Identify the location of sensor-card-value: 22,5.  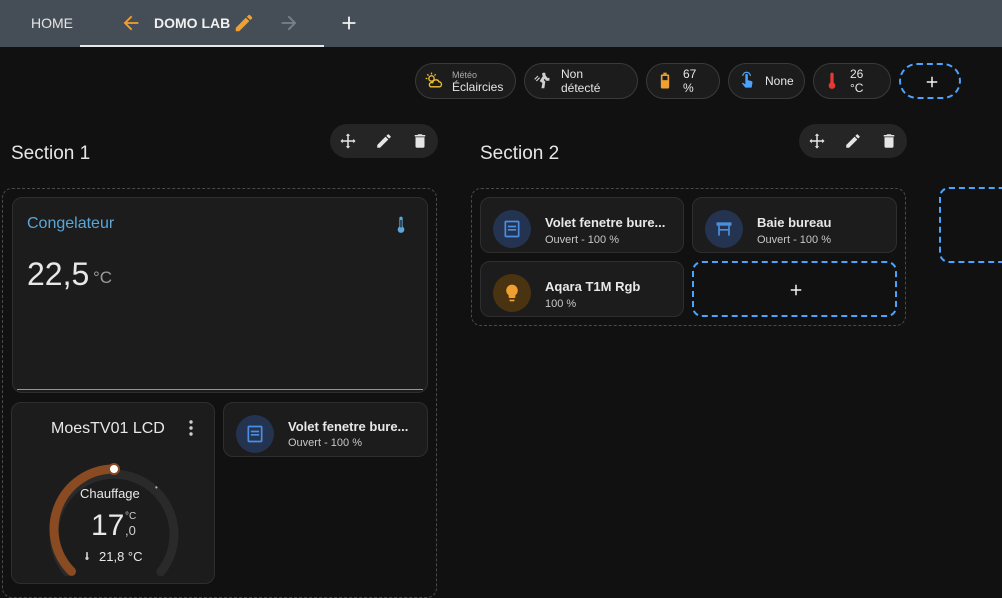
(58, 274).